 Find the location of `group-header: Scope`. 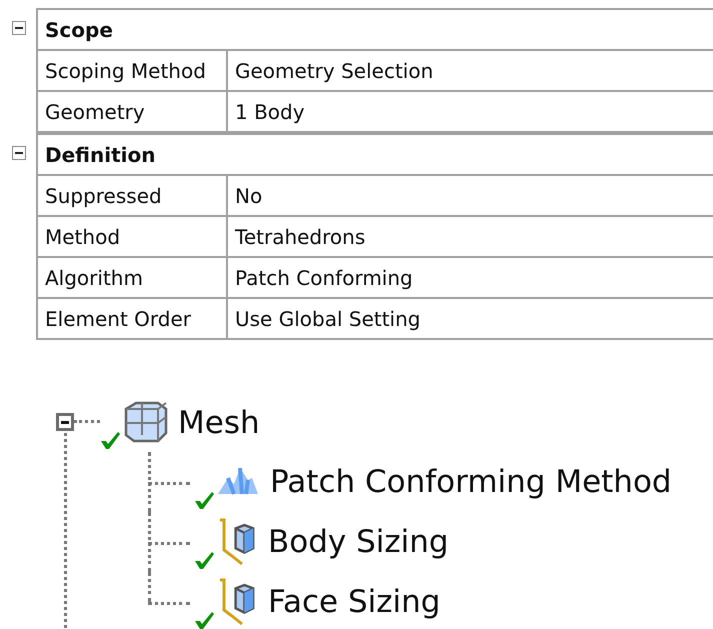

group-header: Scope is located at coordinates (375, 29).